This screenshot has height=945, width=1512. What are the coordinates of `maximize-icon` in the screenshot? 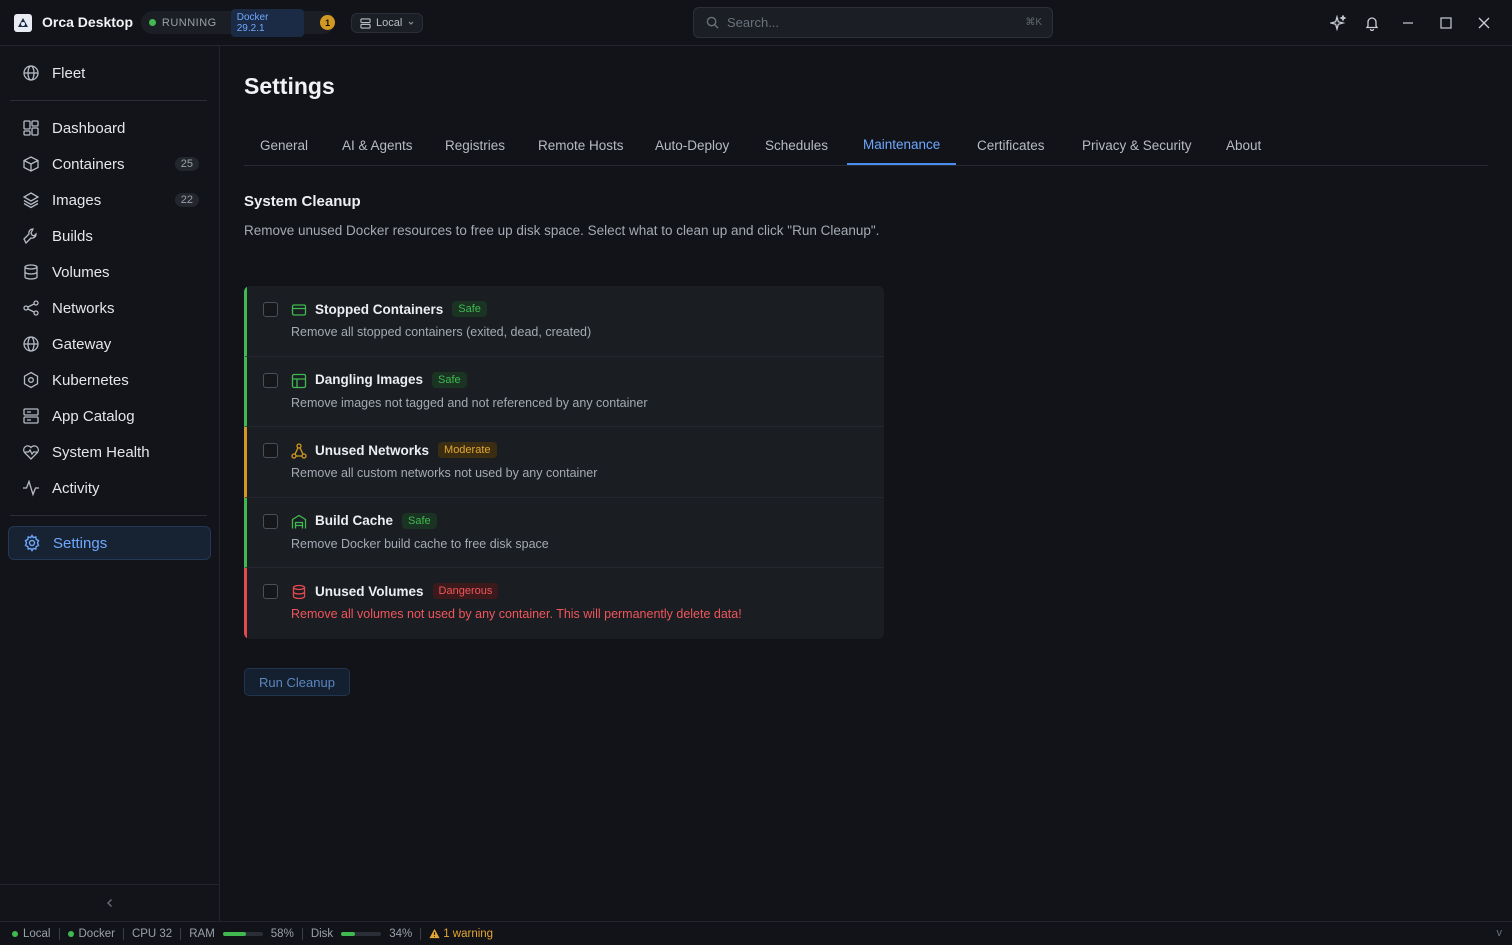 It's located at (1446, 23).